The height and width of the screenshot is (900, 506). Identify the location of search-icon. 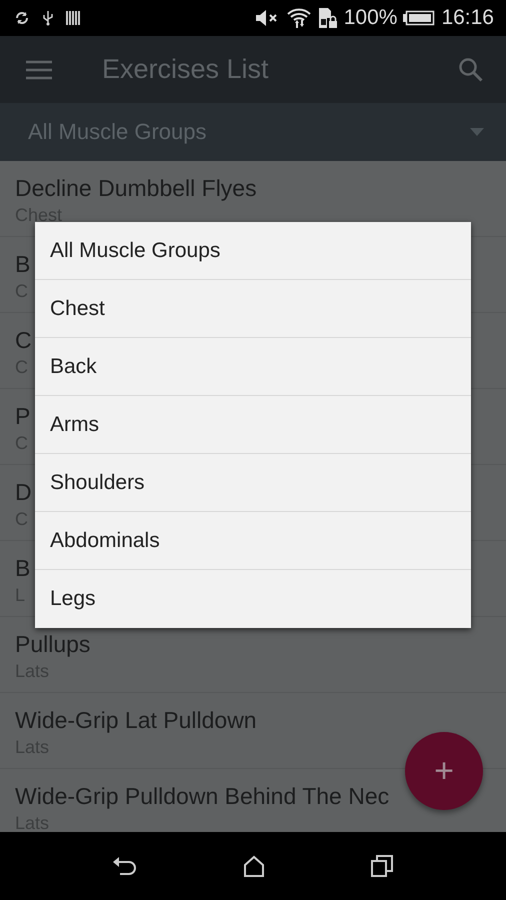
(471, 69).